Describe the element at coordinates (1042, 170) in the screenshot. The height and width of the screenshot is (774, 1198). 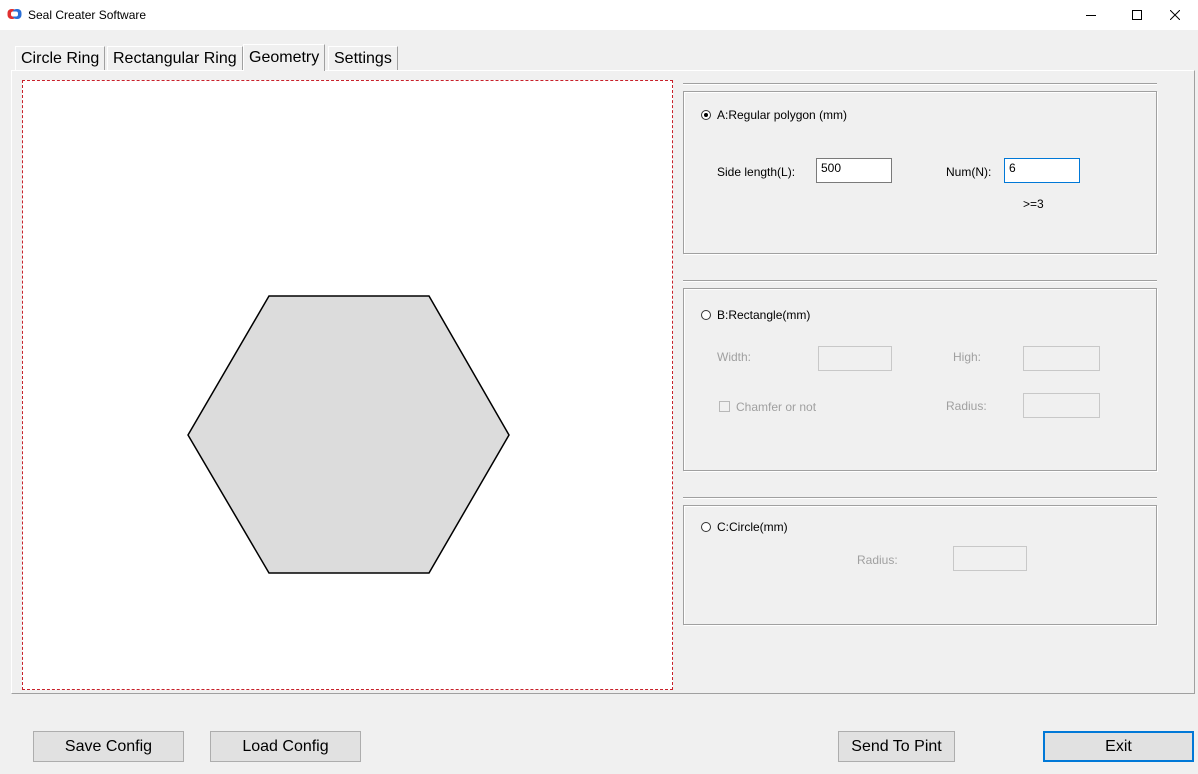
I see `num-input: 6` at that location.